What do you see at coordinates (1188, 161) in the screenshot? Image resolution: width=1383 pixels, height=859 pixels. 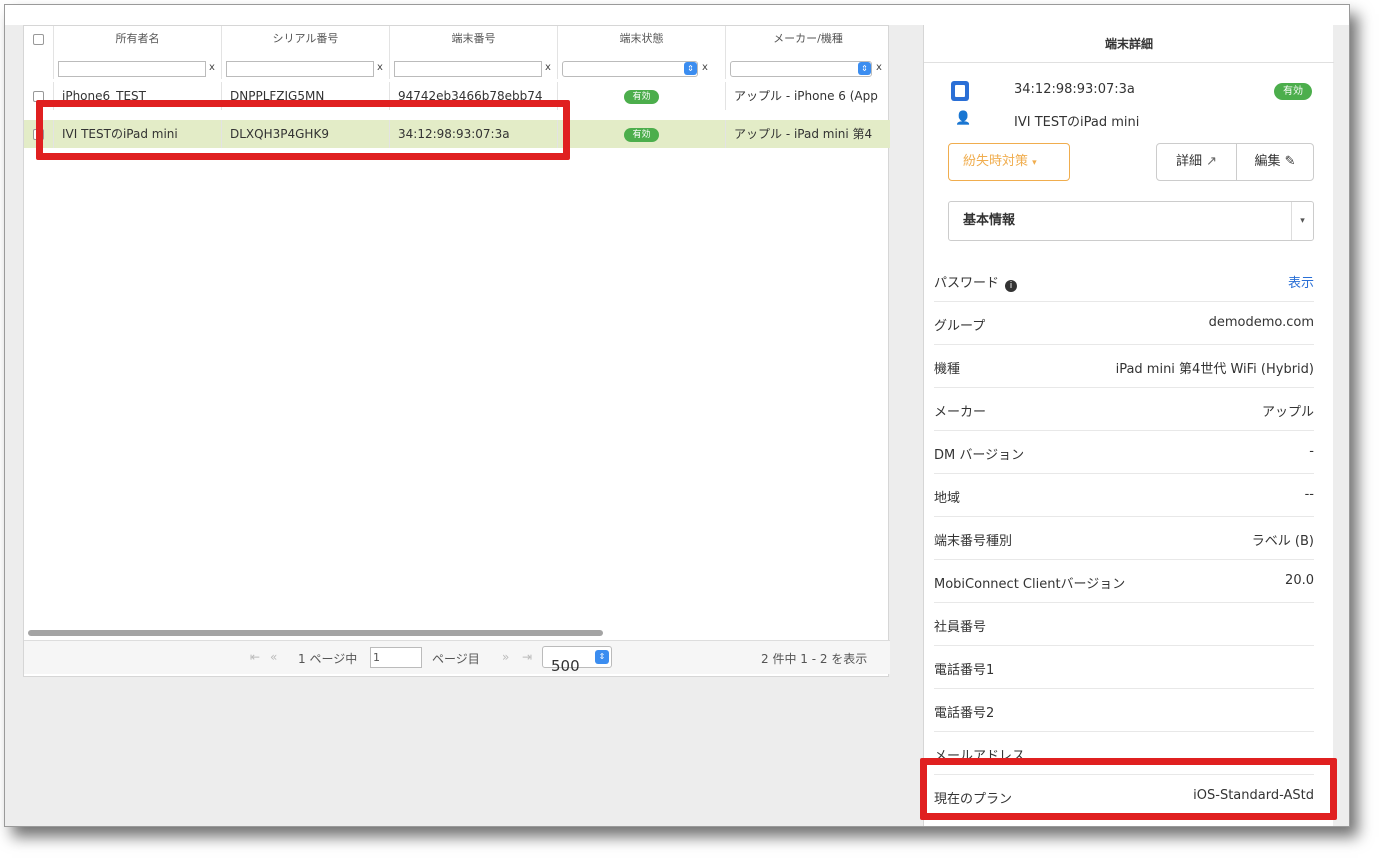 I see `details-label: 詳細` at bounding box center [1188, 161].